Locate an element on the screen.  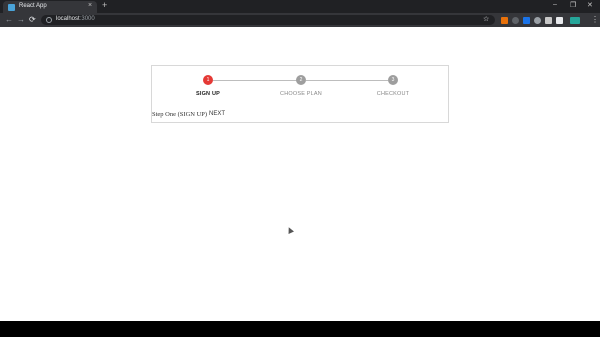
browser-tab: React App × is located at coordinates (50, 7).